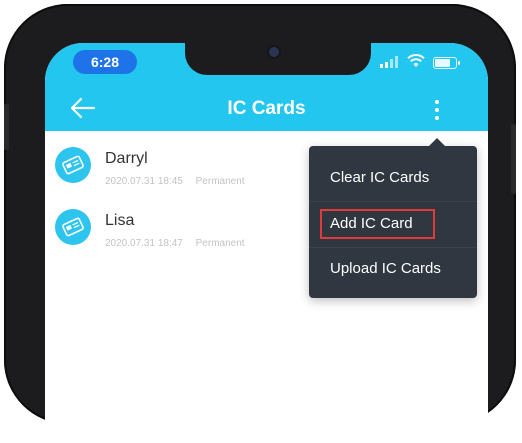 The width and height of the screenshot is (522, 443). What do you see at coordinates (6, 127) in the screenshot?
I see `side-button` at bounding box center [6, 127].